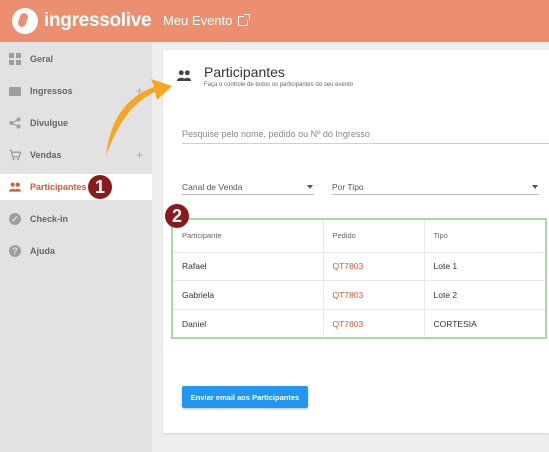 The height and width of the screenshot is (452, 549). What do you see at coordinates (49, 123) in the screenshot?
I see `sidebar-item-label: Divulgue` at bounding box center [49, 123].